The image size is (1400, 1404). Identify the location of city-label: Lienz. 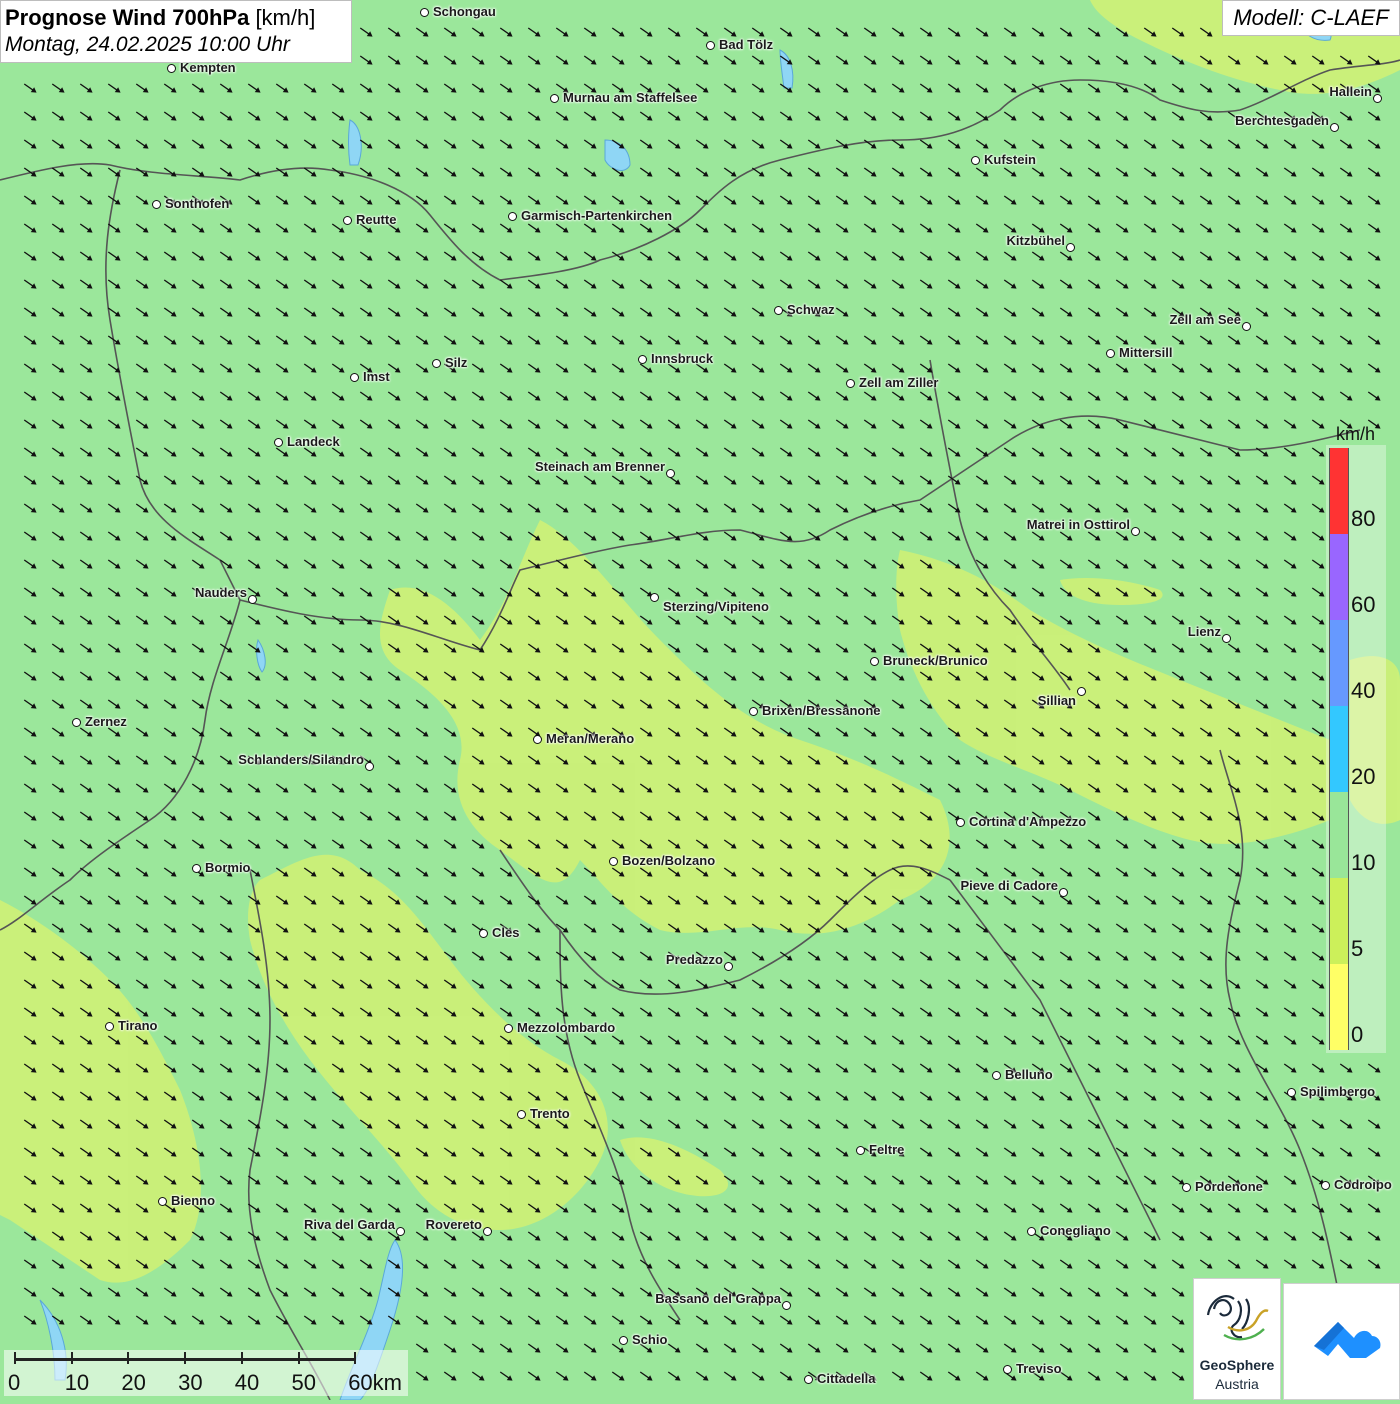
(1204, 631).